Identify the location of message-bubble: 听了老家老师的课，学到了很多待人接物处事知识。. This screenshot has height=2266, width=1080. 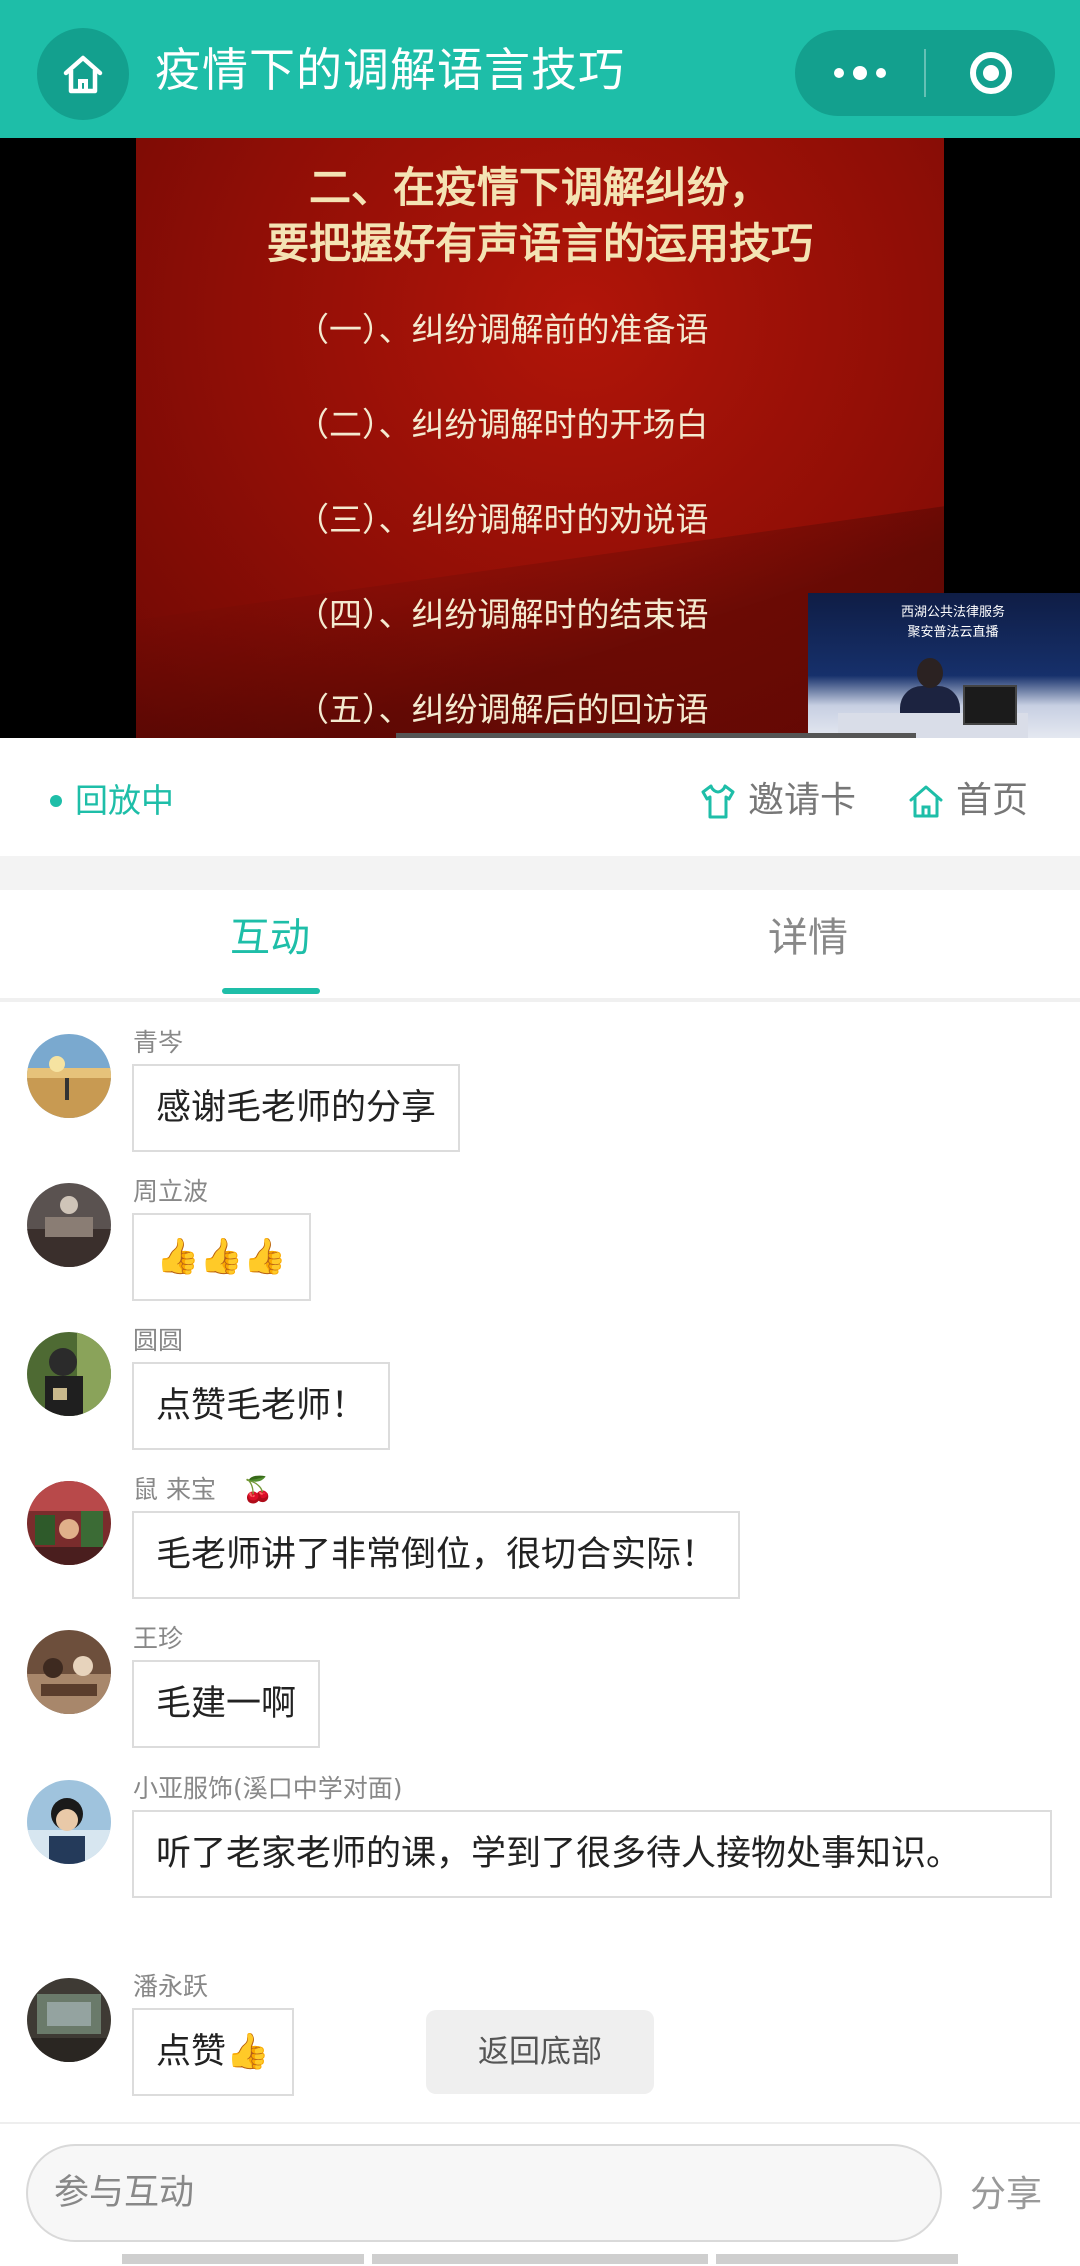
(592, 1854).